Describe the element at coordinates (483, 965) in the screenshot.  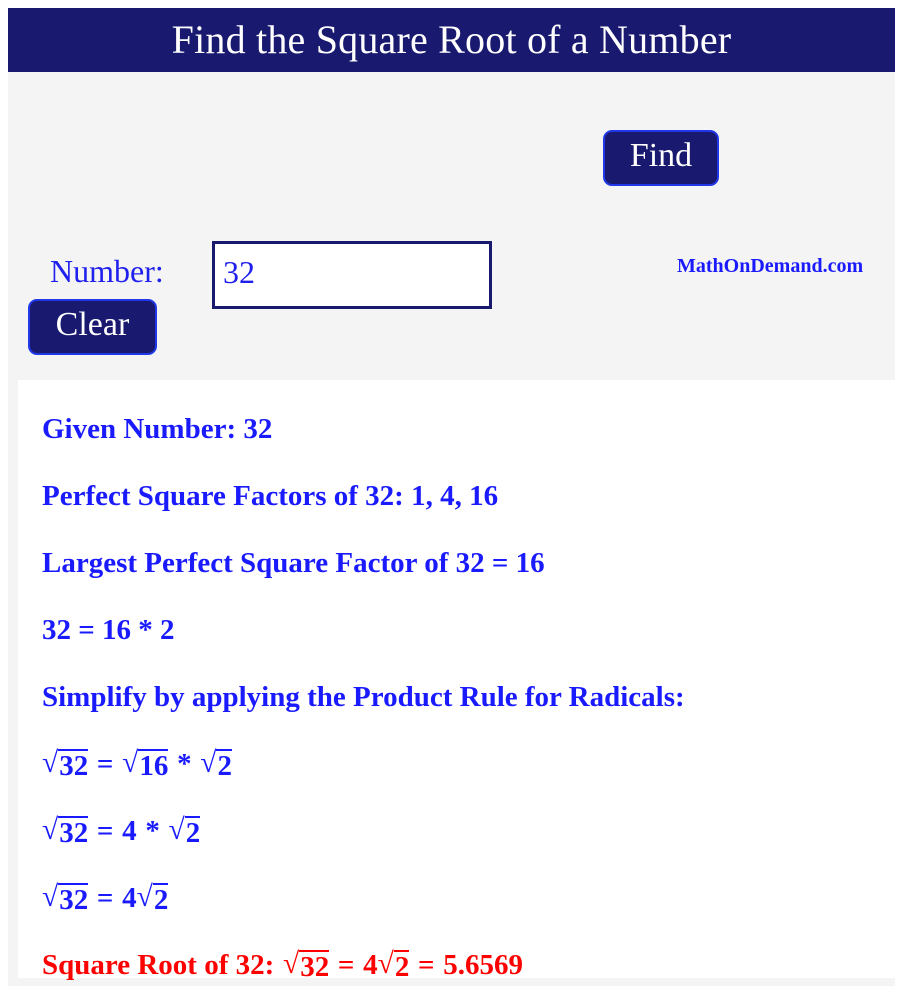
I see `decimal-value: 5.6569` at that location.